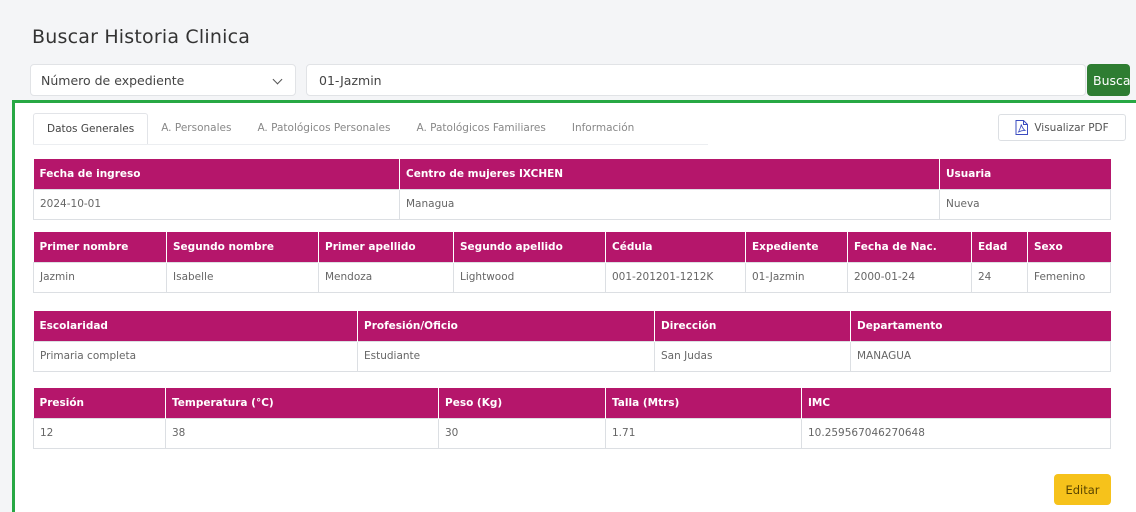  I want to click on cell-sexo: Femenino, so click(1069, 277).